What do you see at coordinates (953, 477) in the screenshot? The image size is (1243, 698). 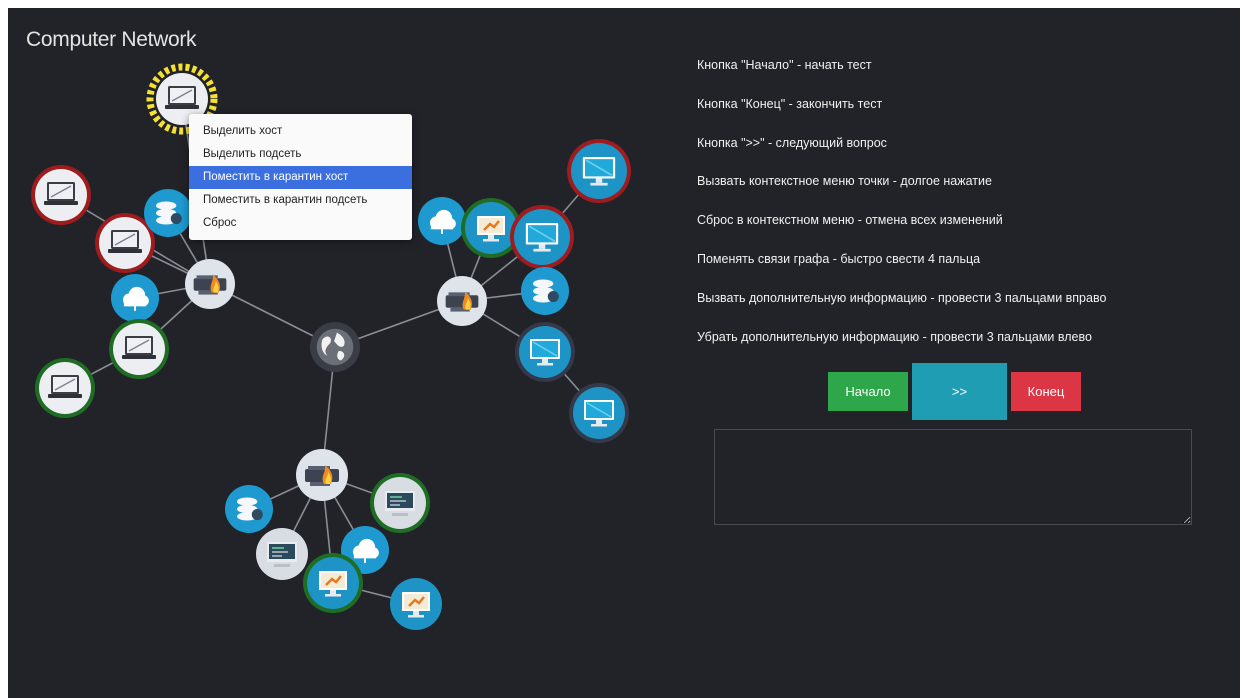 I see `info-textarea` at bounding box center [953, 477].